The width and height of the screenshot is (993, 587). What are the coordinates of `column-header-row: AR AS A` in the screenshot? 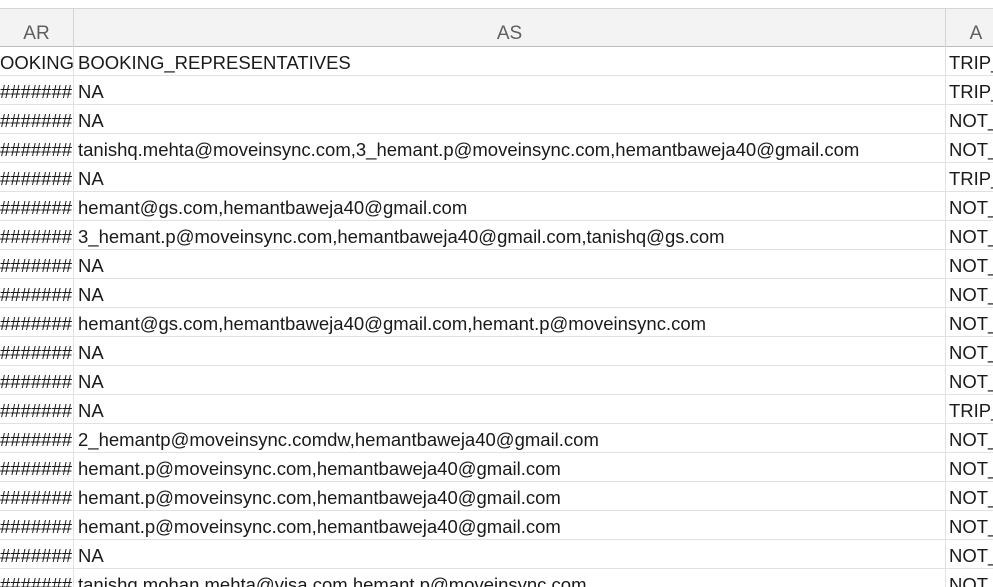 It's located at (496, 27).